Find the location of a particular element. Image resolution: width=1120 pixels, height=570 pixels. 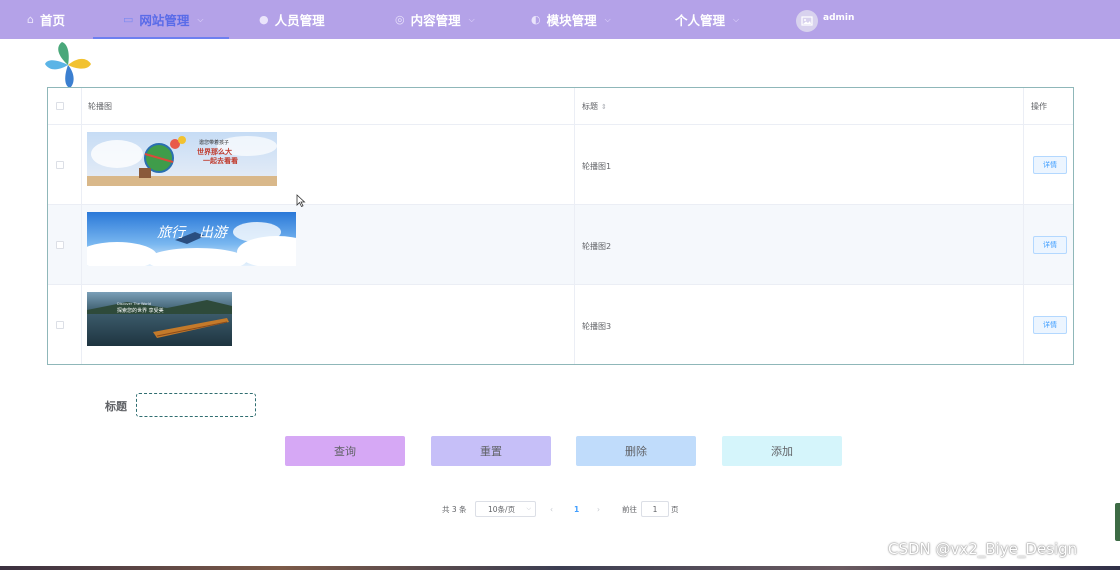

nav-module-management-label: 模块管理 is located at coordinates (571, 20).